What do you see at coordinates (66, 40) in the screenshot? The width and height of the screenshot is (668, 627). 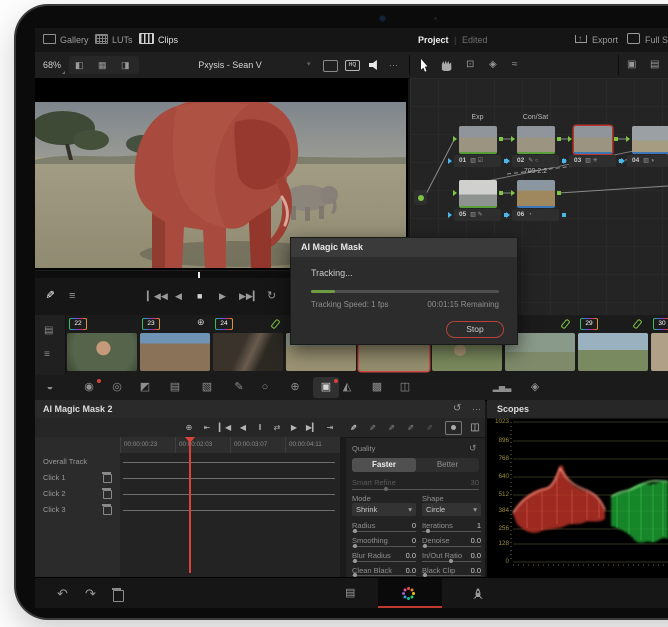 I see `gallery-button: Gallery` at bounding box center [66, 40].